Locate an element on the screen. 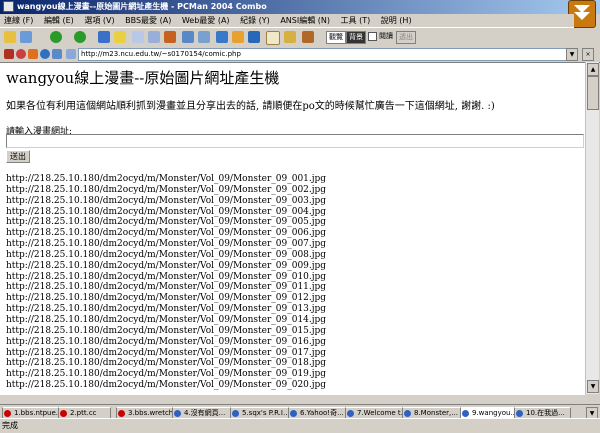 Image resolution: width=600 pixels, height=433 pixels. favorites-icon is located at coordinates (104, 37).